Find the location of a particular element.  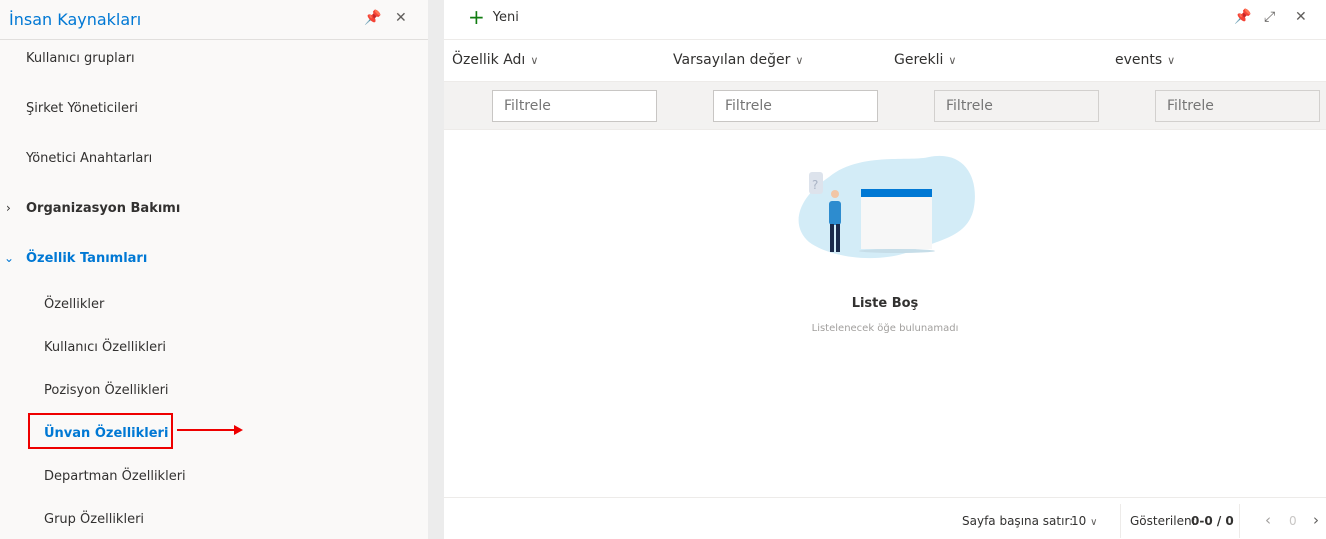

sidebar-item-ozellikler: Özellikler is located at coordinates (74, 304).